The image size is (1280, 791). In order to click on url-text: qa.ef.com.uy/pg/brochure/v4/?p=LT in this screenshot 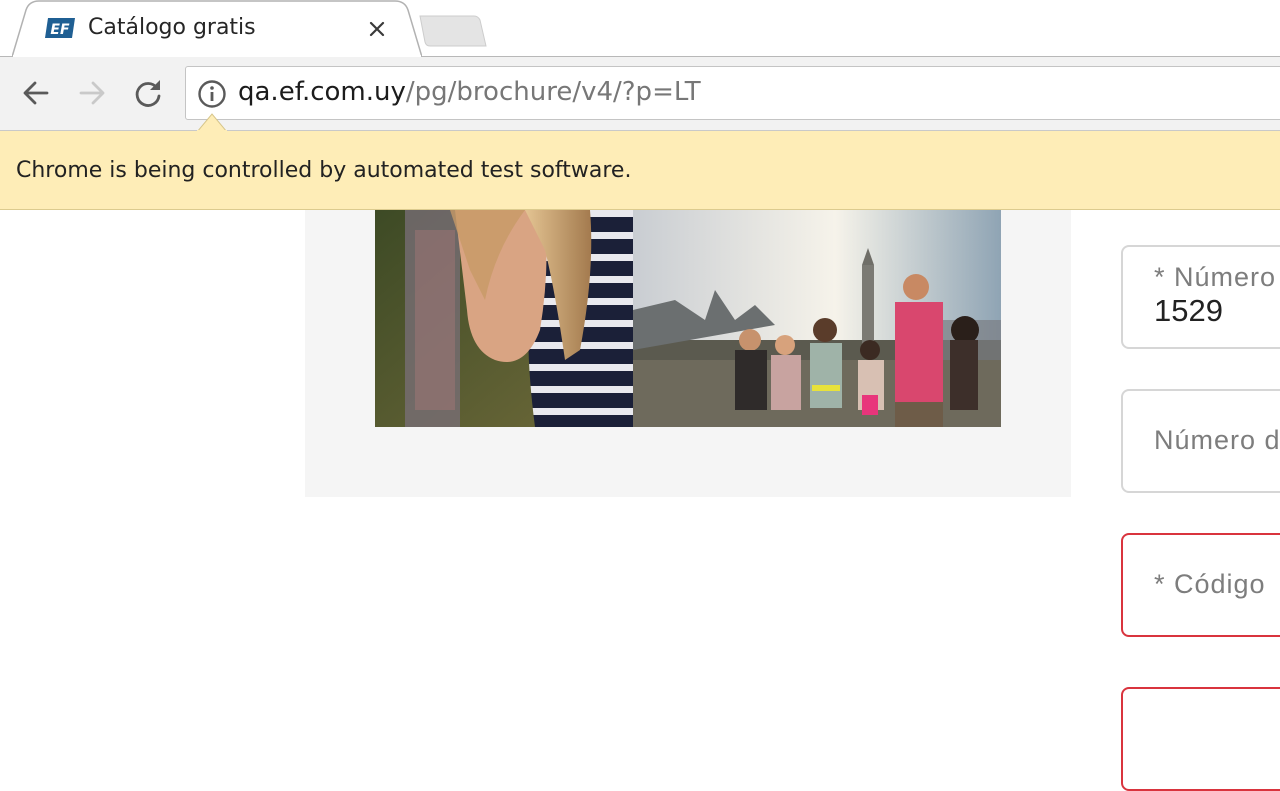, I will do `click(469, 92)`.